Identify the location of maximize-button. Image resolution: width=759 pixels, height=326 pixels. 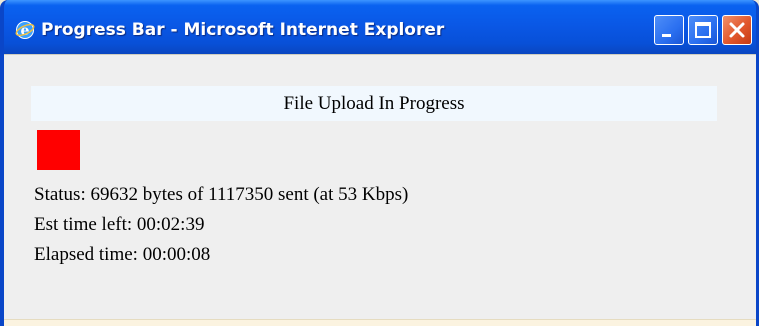
(703, 30).